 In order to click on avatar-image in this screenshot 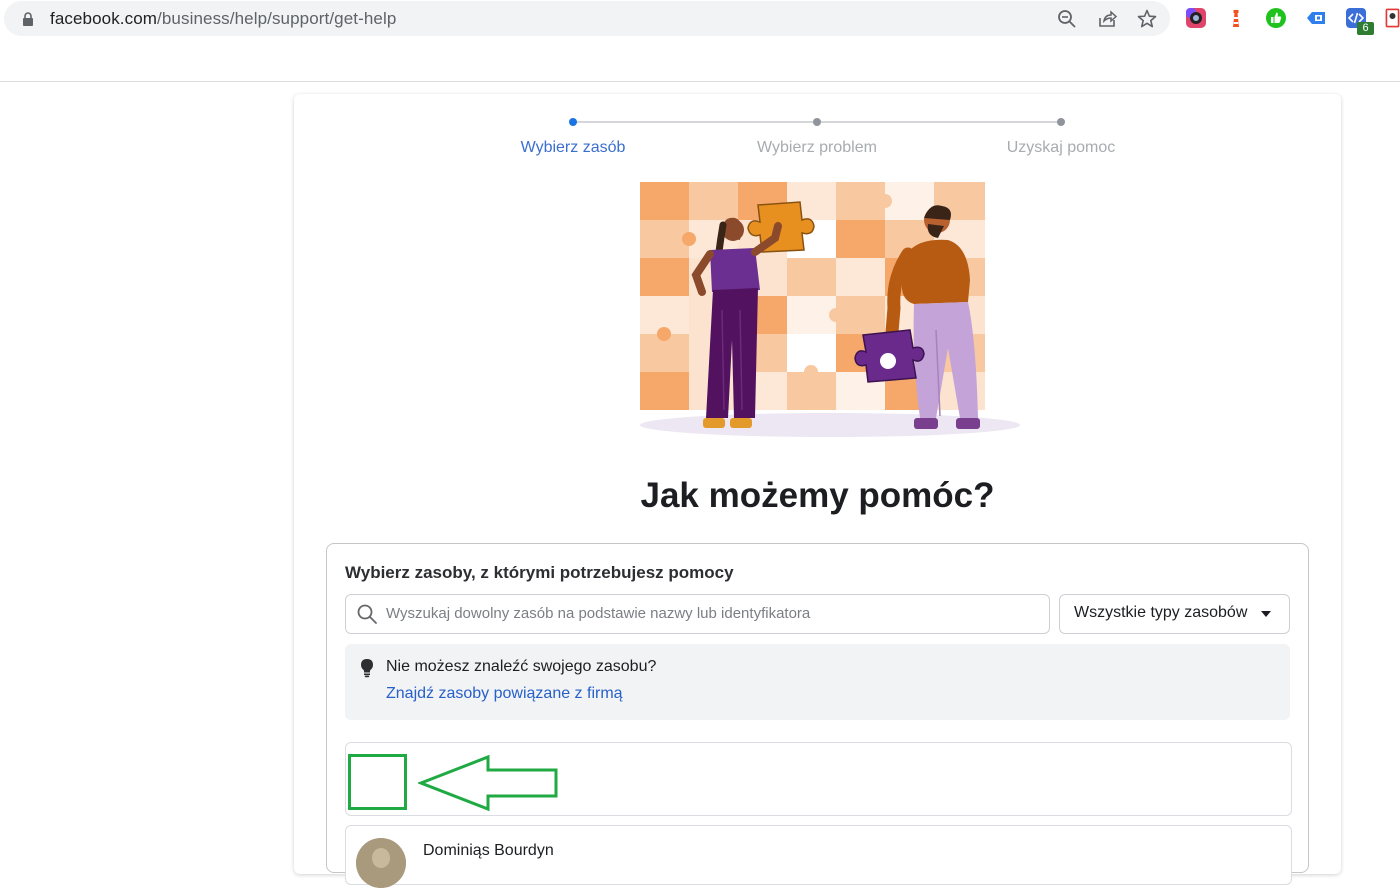, I will do `click(381, 863)`.